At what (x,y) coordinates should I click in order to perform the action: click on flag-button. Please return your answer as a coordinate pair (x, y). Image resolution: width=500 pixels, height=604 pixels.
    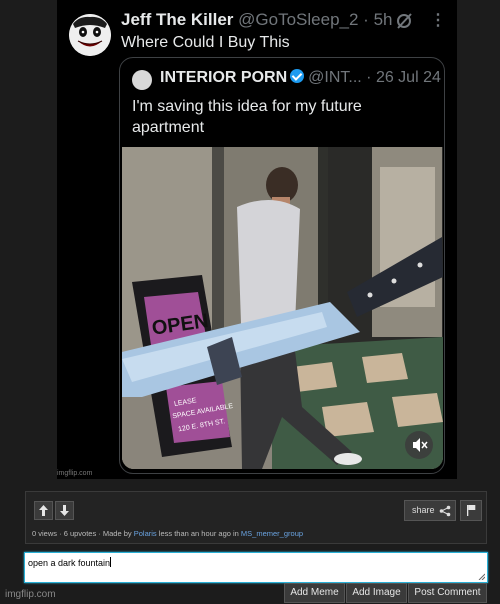
    Looking at the image, I should click on (471, 510).